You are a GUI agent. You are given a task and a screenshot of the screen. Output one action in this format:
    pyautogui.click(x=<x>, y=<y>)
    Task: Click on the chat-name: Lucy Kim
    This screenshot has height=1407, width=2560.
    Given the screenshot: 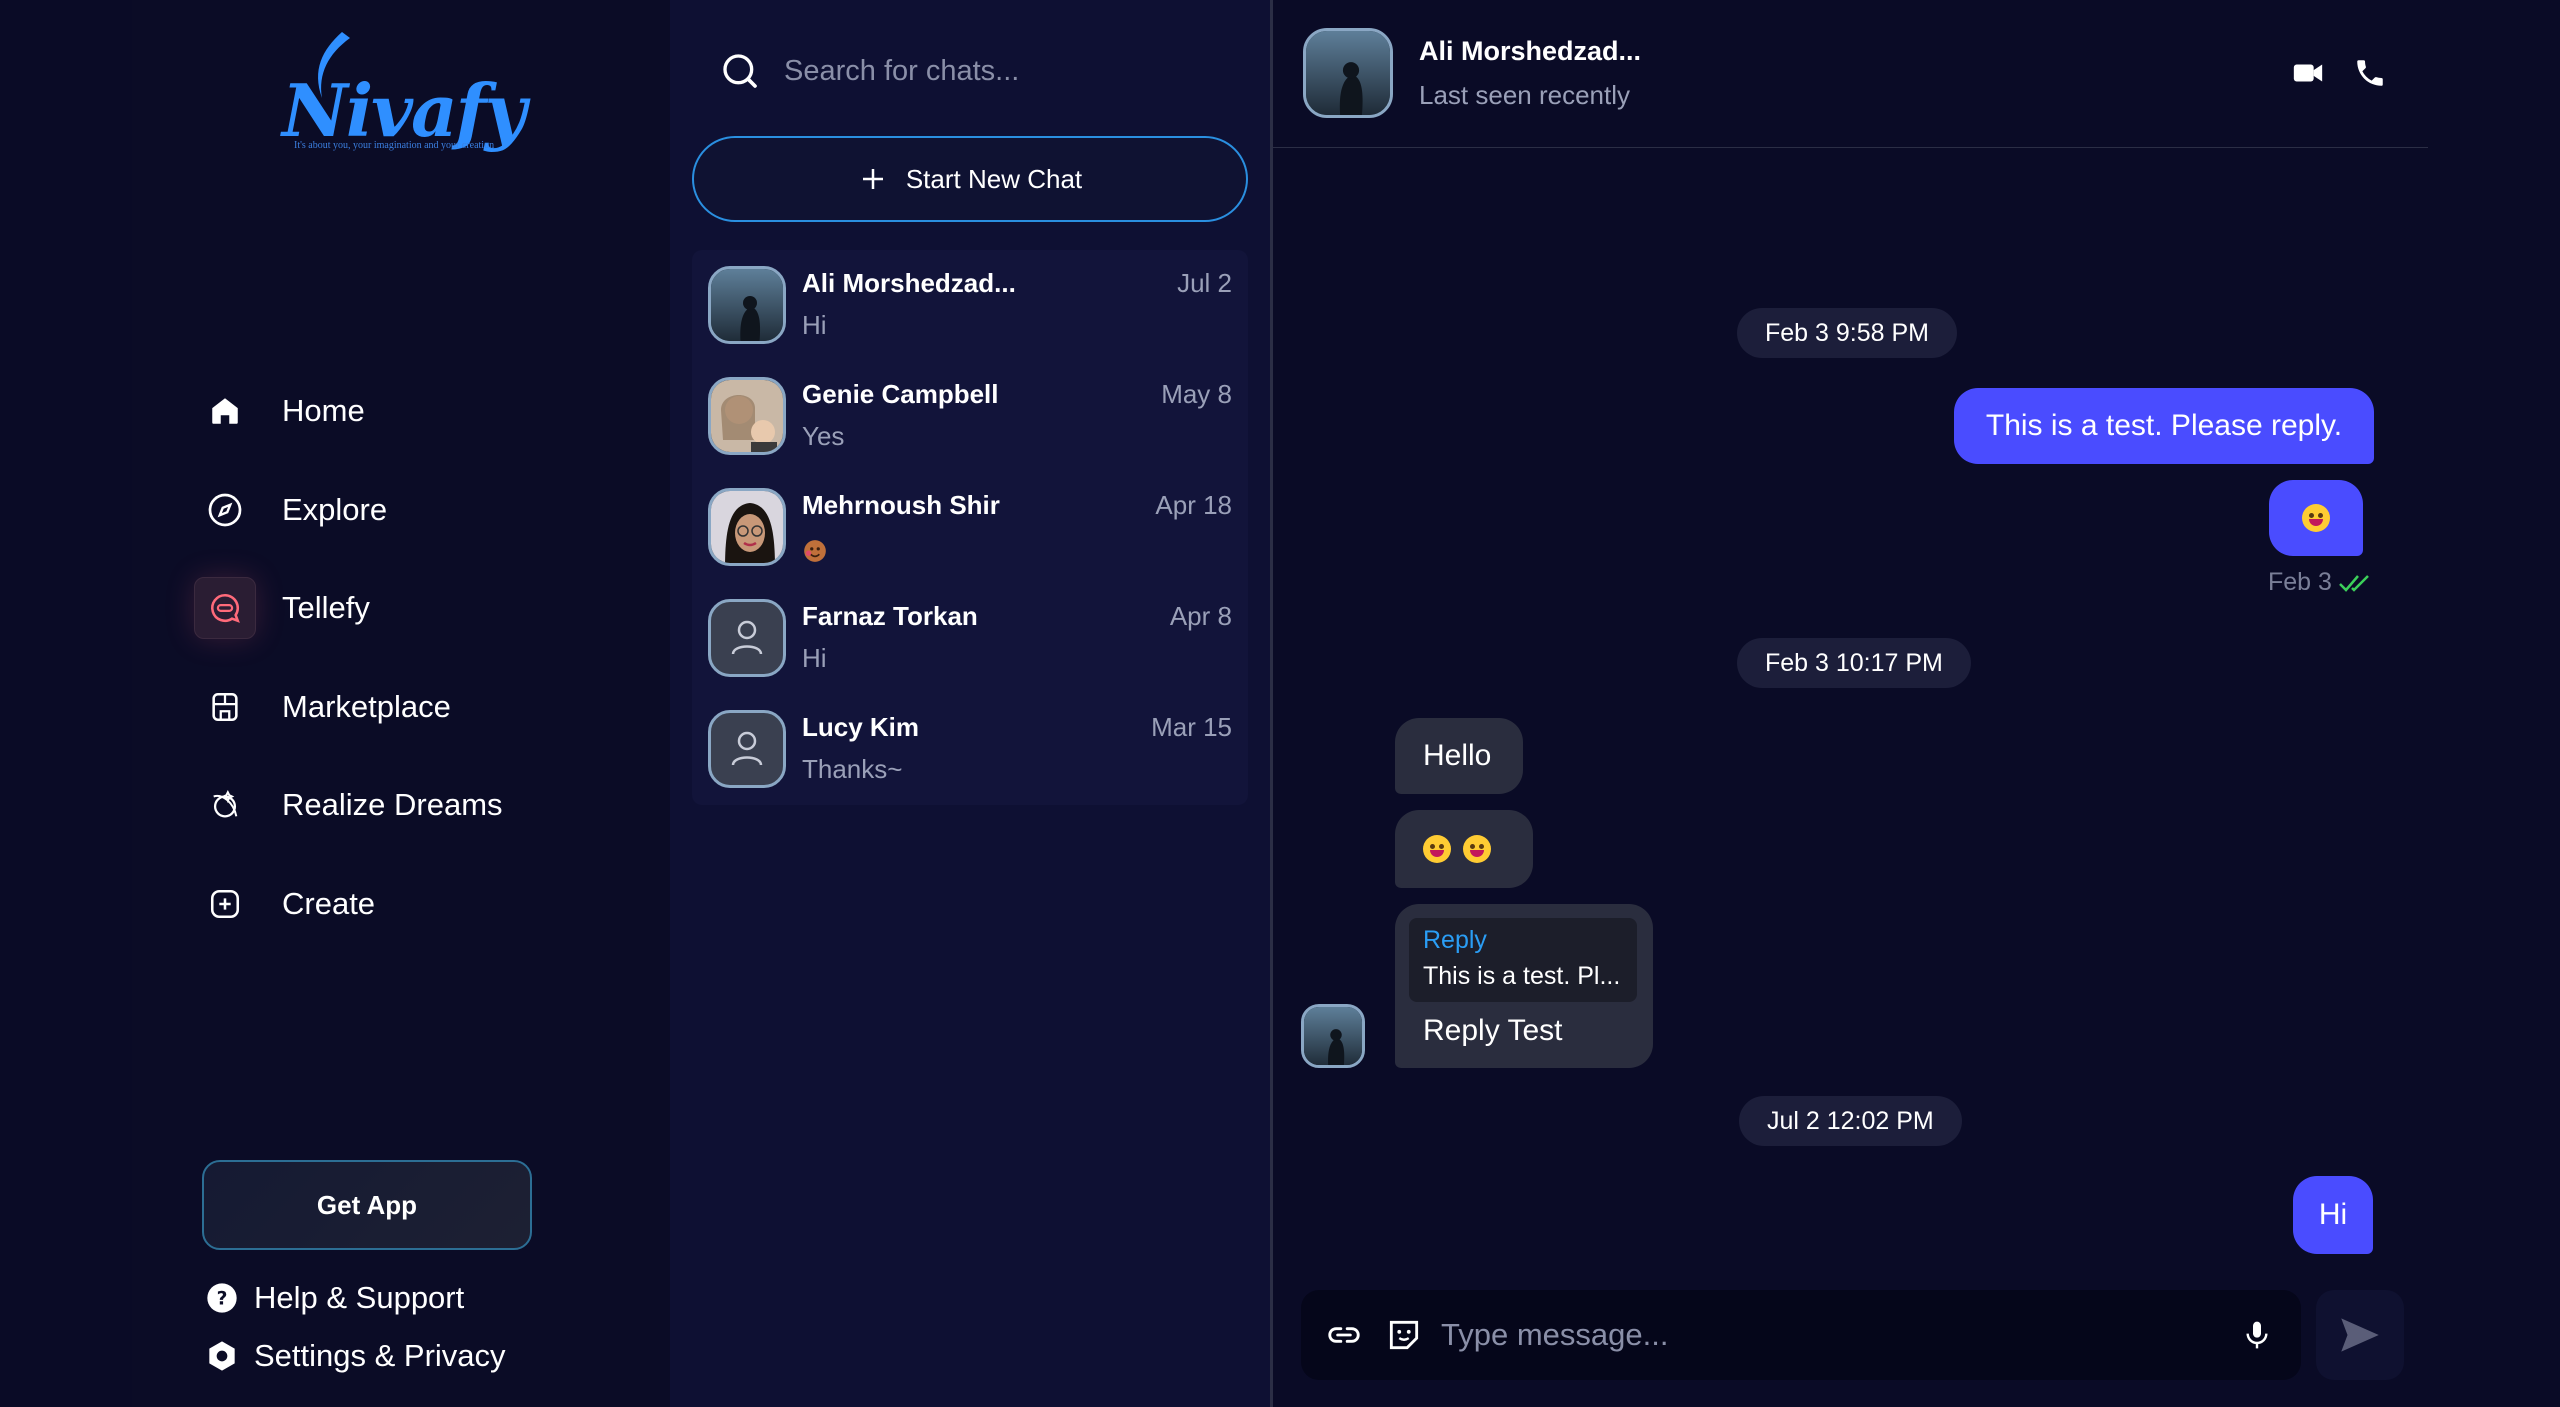 What is the action you would take?
    pyautogui.click(x=861, y=727)
    